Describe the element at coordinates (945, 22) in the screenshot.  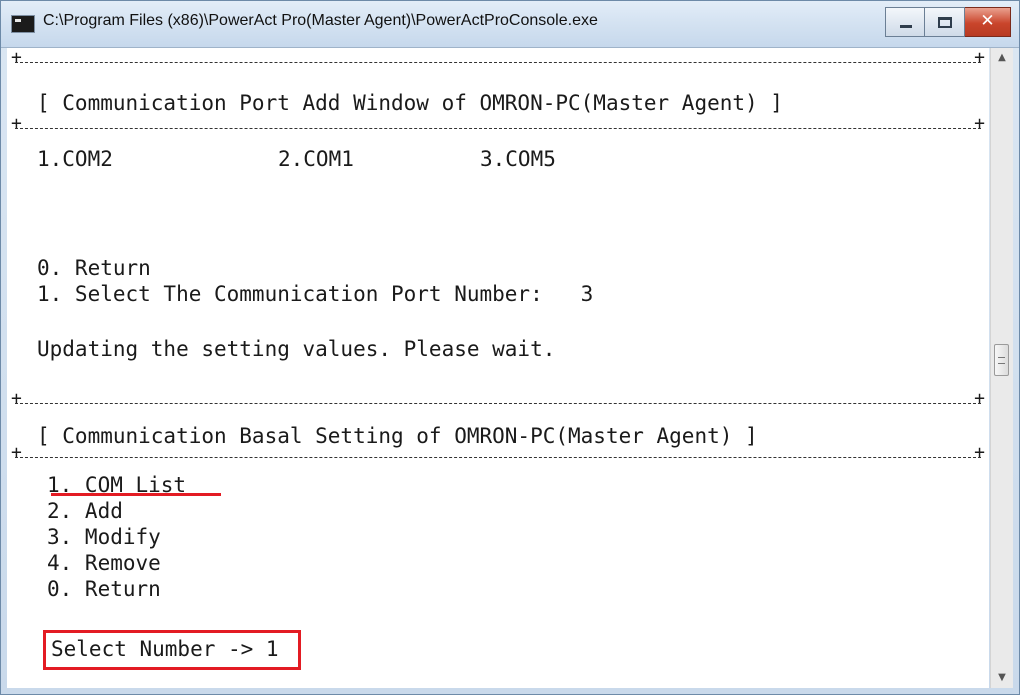
I see `maximize-button` at that location.